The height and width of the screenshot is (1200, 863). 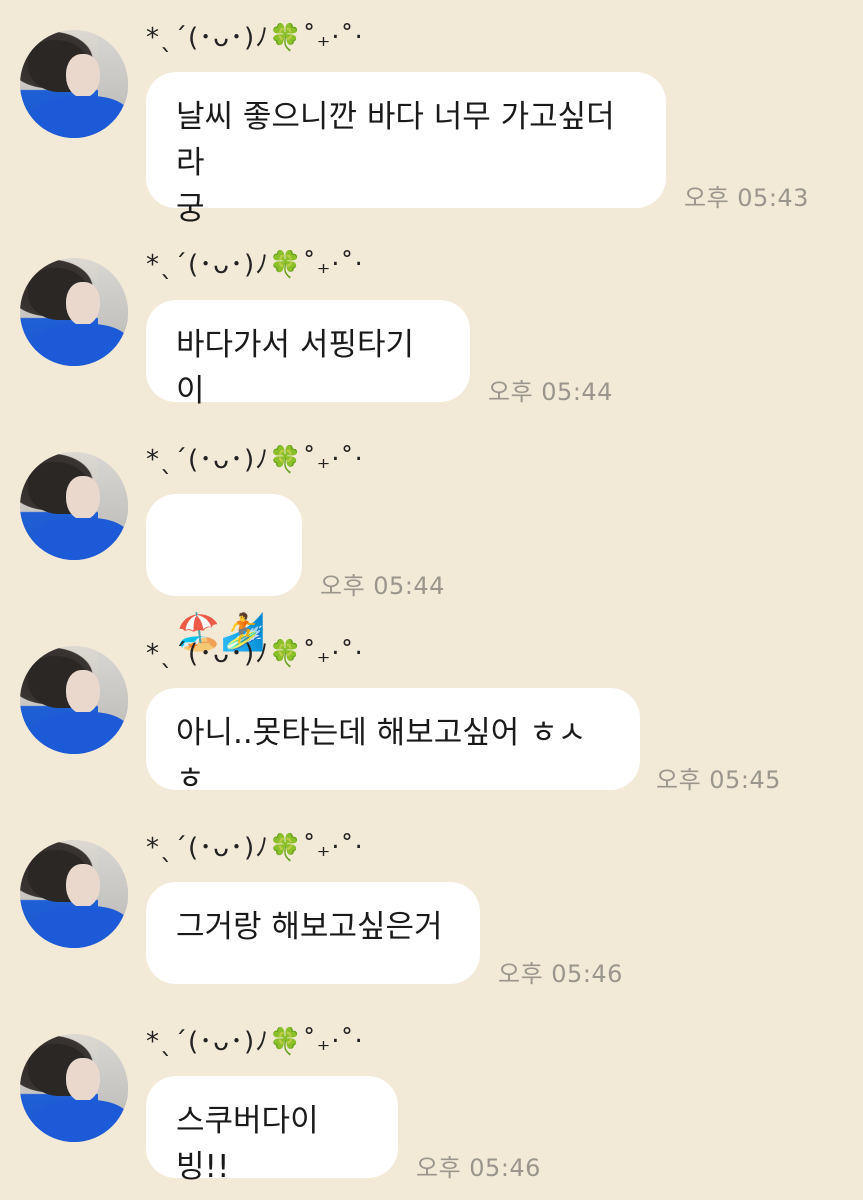 What do you see at coordinates (224, 573) in the screenshot?
I see `message-bubble: 🏖️🏄` at bounding box center [224, 573].